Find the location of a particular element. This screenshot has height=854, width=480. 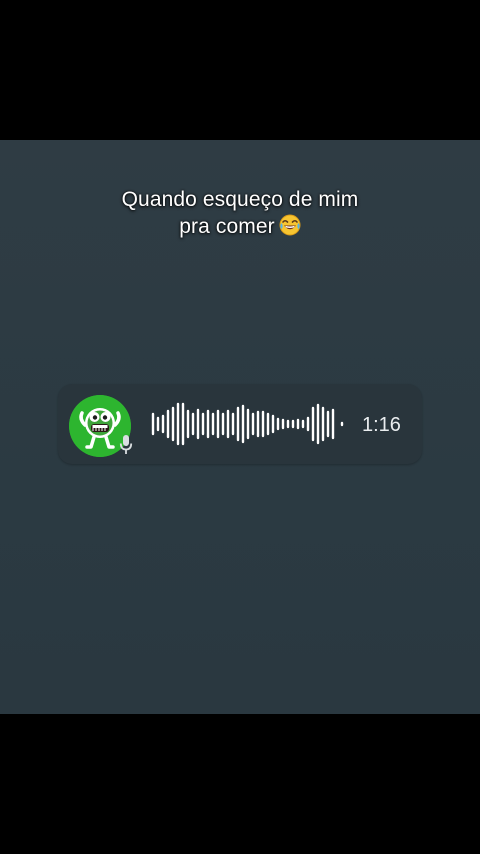

caption-line-1: Quando esqueço de mim is located at coordinates (240, 199).